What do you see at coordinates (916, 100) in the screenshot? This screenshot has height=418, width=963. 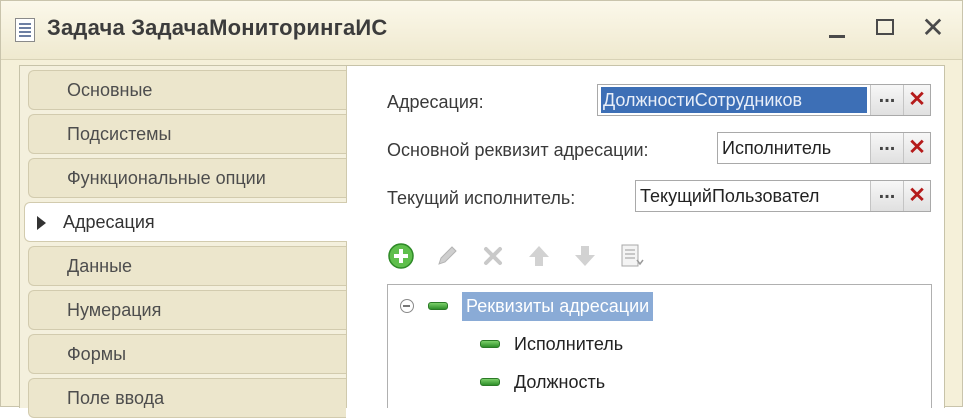 I see `addressing-clear-button: ✕` at bounding box center [916, 100].